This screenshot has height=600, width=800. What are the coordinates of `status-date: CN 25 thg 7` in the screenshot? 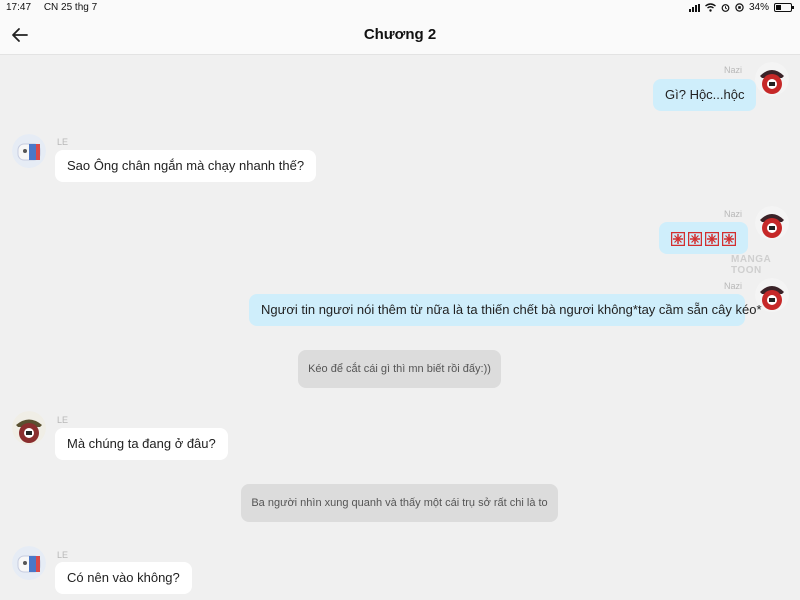 It's located at (70, 7).